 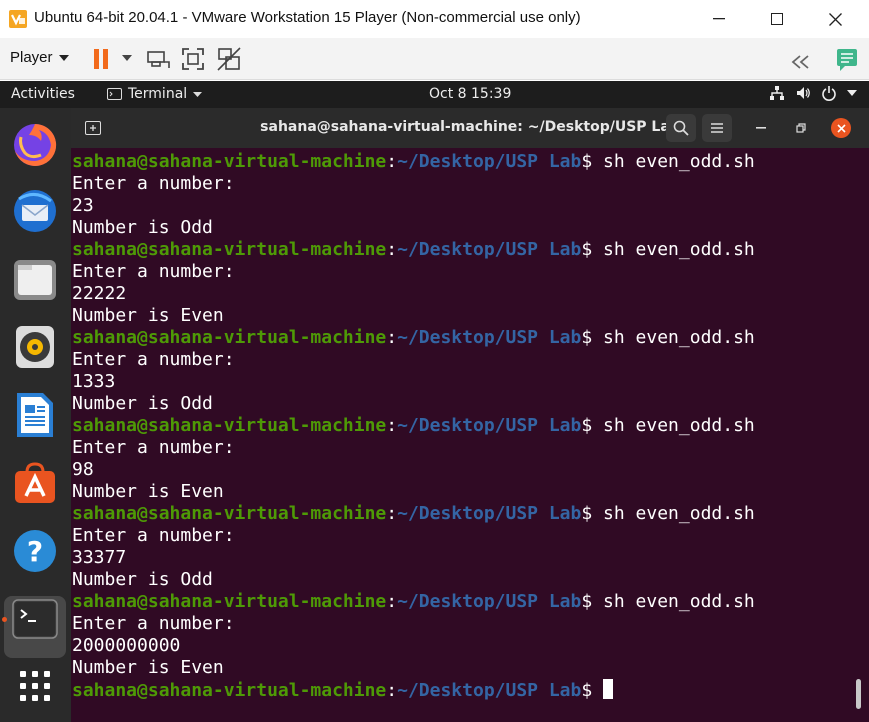 What do you see at coordinates (813, 93) in the screenshot?
I see `system-tray` at bounding box center [813, 93].